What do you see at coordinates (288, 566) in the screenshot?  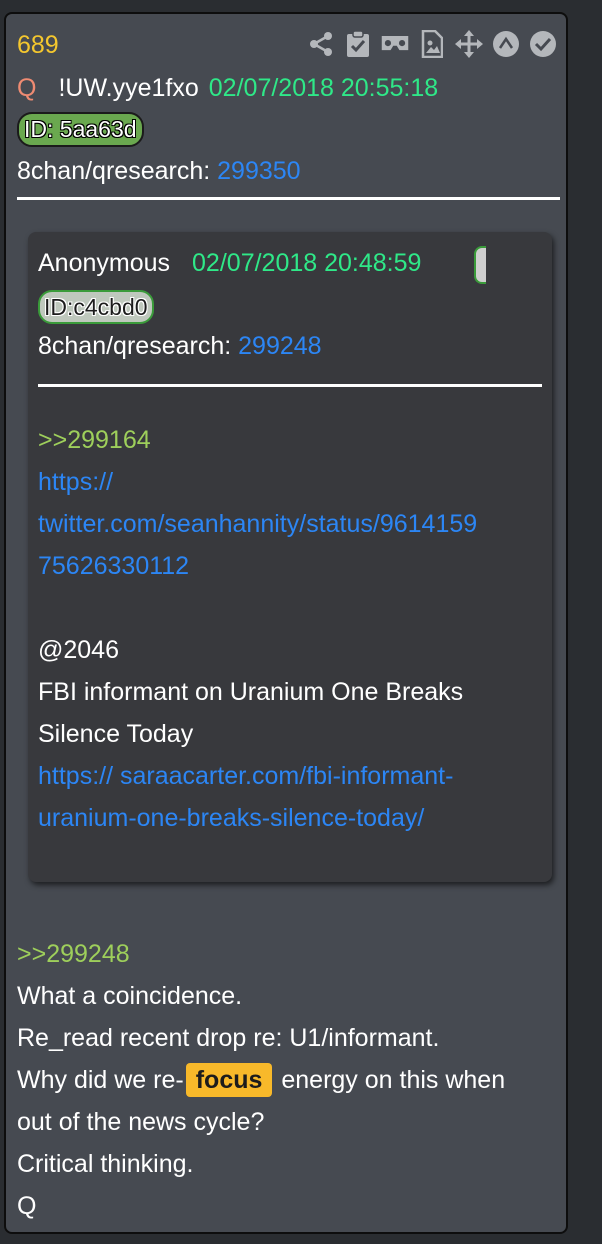 I see `twitter-link-line-3: 75626330112` at bounding box center [288, 566].